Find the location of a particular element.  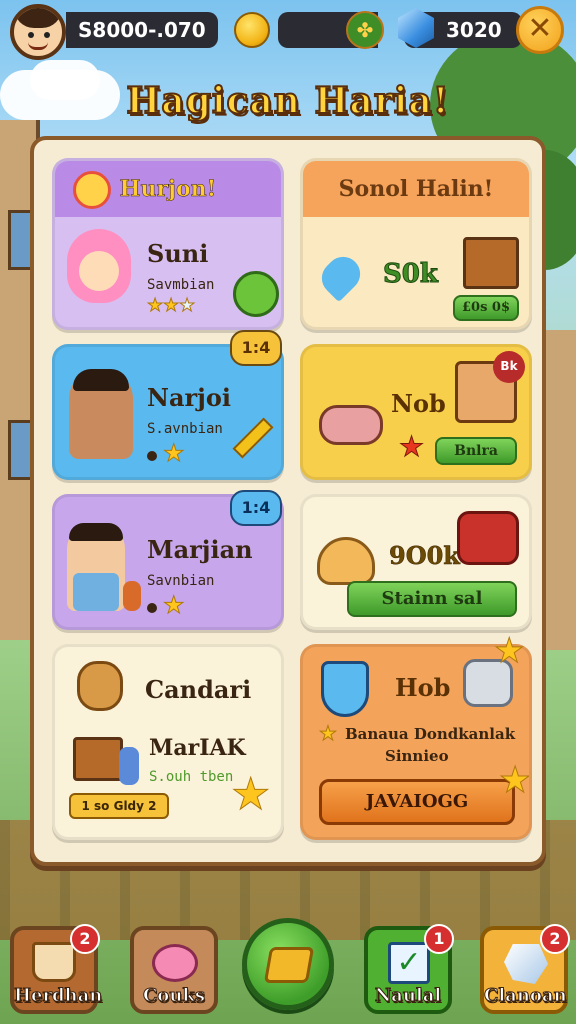

character-name: Suni is located at coordinates (178, 253).